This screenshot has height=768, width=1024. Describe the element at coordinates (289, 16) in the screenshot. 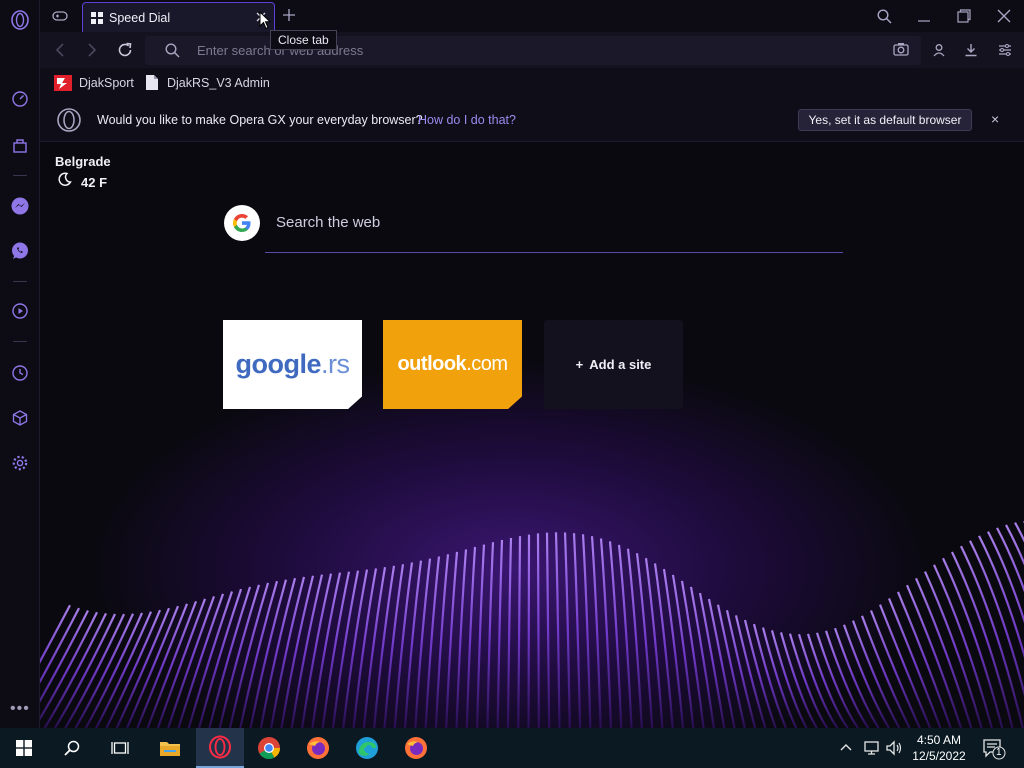

I see `new-tab-button` at that location.